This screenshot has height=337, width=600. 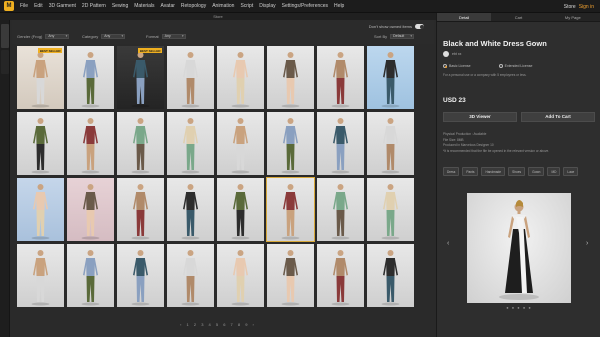 What do you see at coordinates (480, 117) in the screenshot?
I see `3d-viewer-button: 3D Viewer` at bounding box center [480, 117].